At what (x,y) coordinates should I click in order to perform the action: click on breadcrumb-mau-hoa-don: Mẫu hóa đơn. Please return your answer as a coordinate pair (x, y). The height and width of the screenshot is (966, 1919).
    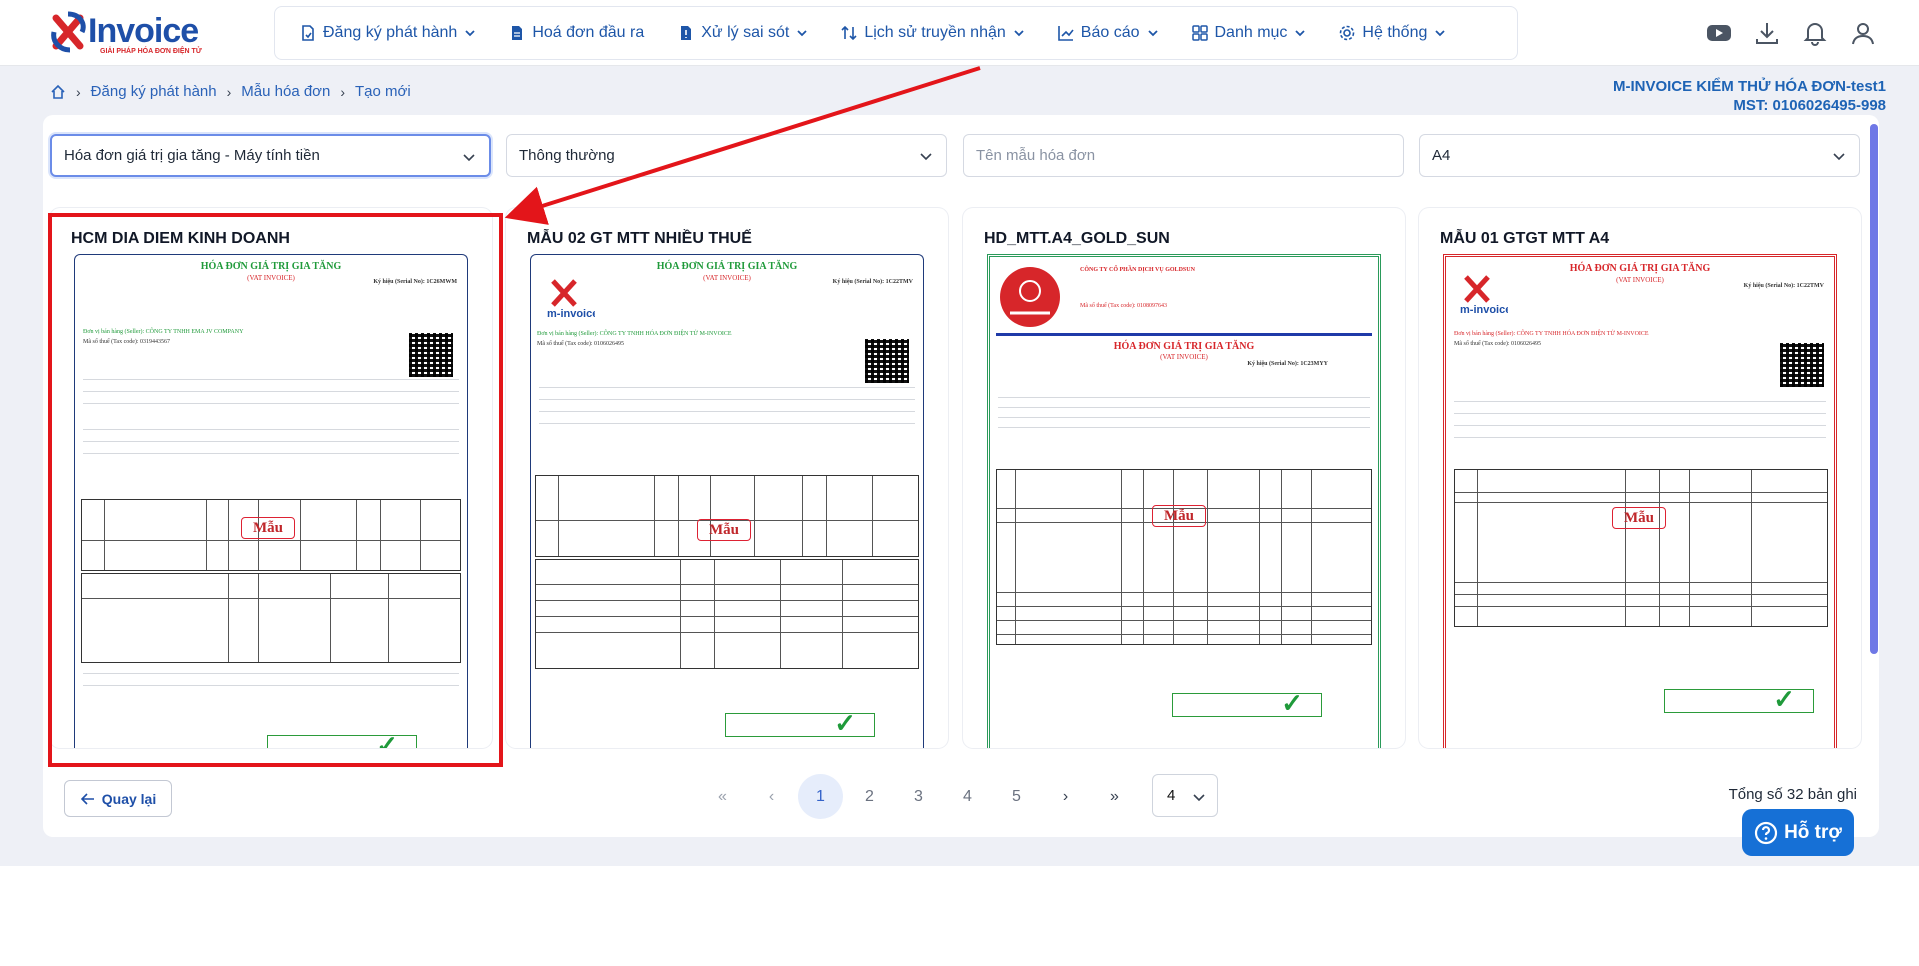
    Looking at the image, I should click on (285, 91).